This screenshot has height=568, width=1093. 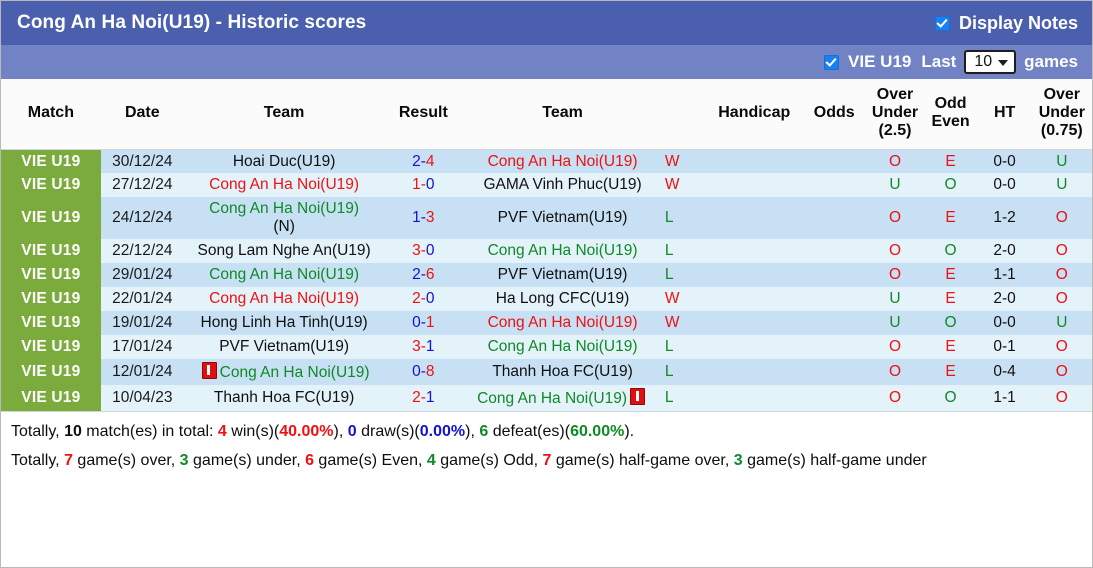 What do you see at coordinates (38, 461) in the screenshot?
I see `s2-prefix: Totally,` at bounding box center [38, 461].